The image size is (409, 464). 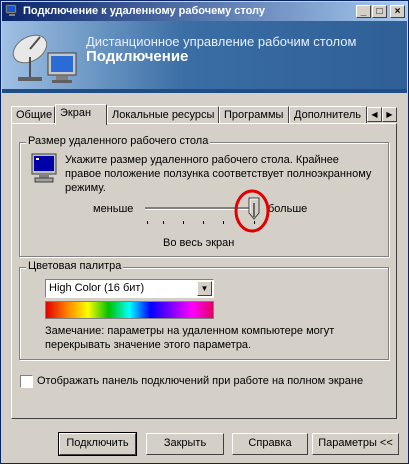 What do you see at coordinates (26, 381) in the screenshot?
I see `connection-bar-checkbox` at bounding box center [26, 381].